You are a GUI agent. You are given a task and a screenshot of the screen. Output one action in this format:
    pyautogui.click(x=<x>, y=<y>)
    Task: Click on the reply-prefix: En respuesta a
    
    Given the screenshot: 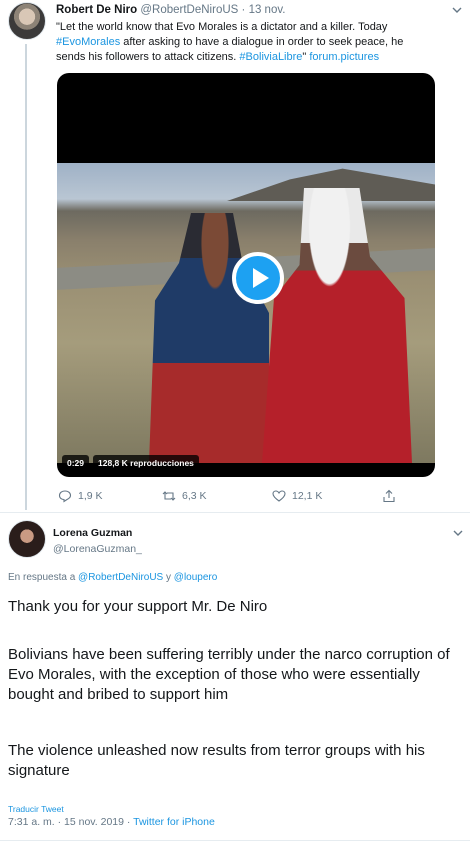 What is the action you would take?
    pyautogui.click(x=43, y=577)
    